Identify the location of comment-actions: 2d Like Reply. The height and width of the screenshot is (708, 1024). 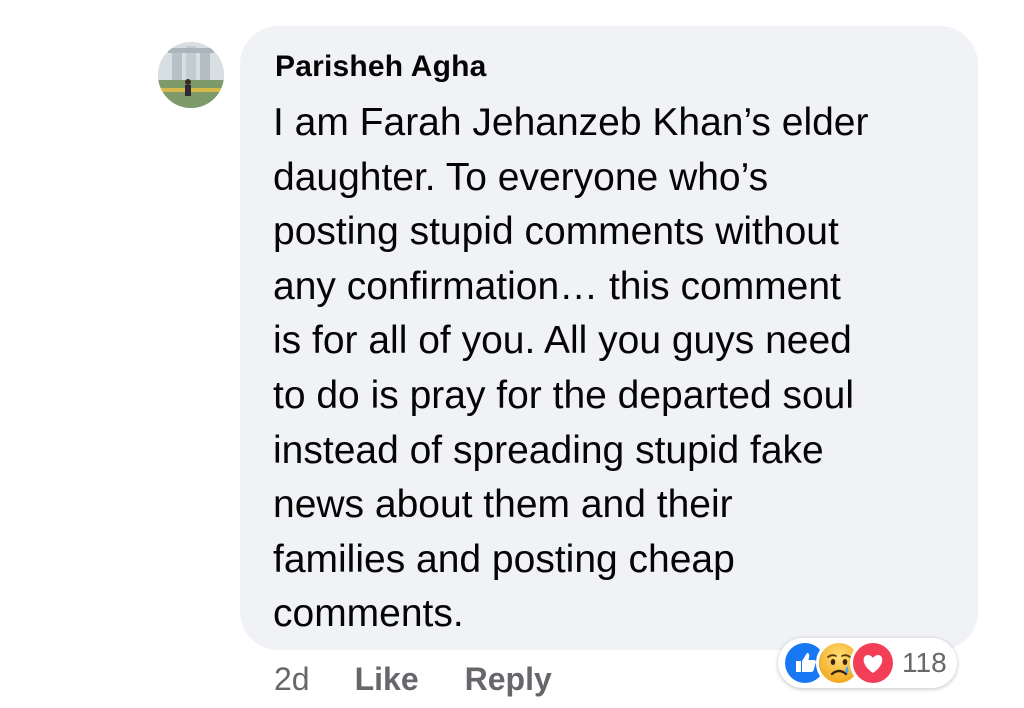
(413, 679).